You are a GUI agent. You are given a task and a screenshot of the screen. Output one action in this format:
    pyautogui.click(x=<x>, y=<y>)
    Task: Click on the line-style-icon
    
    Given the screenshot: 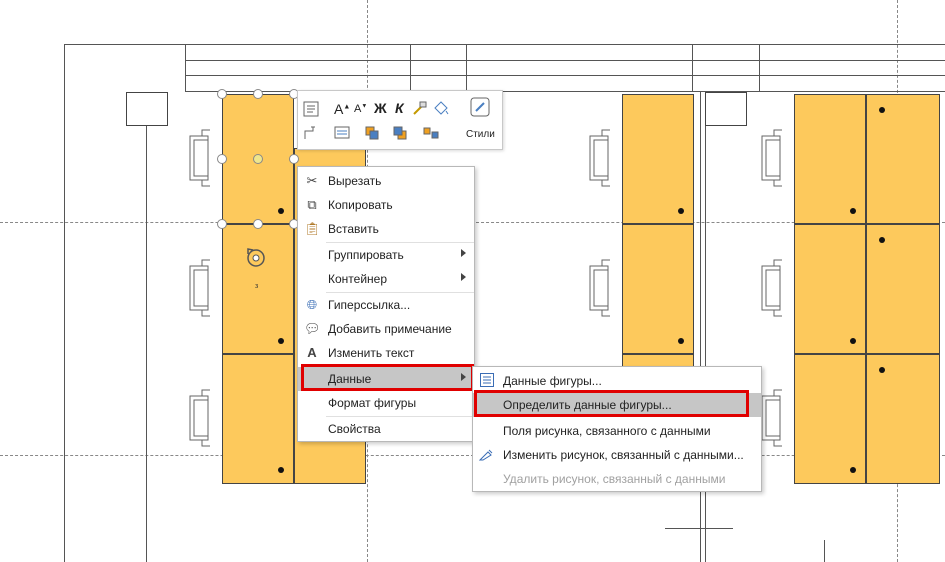 What is the action you would take?
    pyautogui.click(x=344, y=133)
    